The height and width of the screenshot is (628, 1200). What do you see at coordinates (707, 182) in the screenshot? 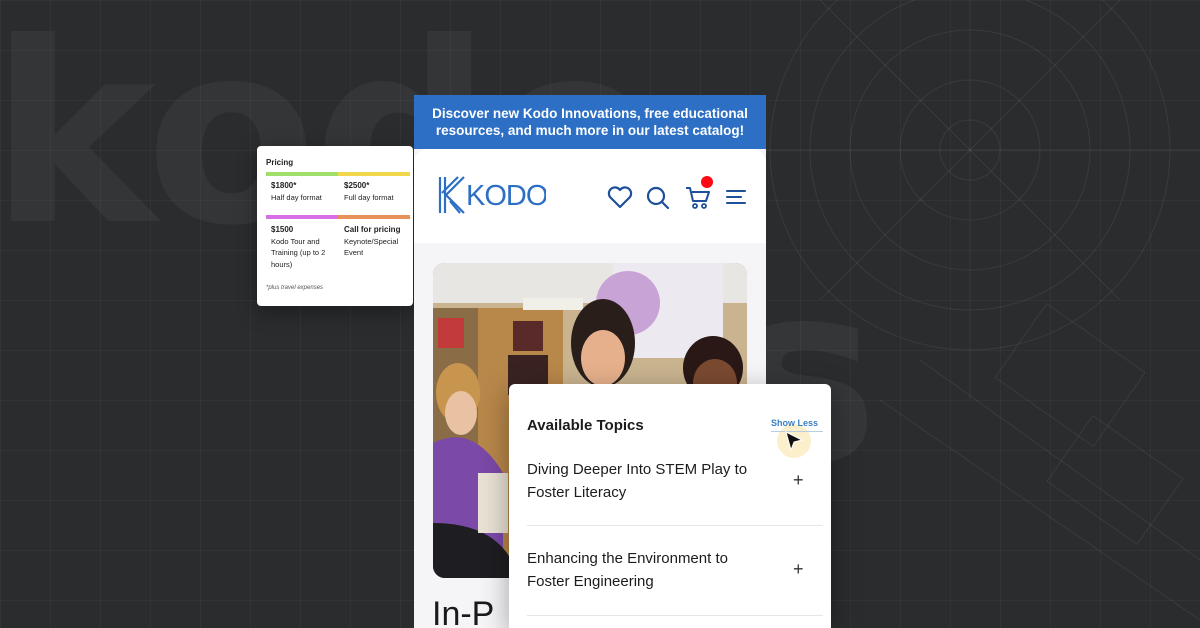
I see `cart-notification-dot` at bounding box center [707, 182].